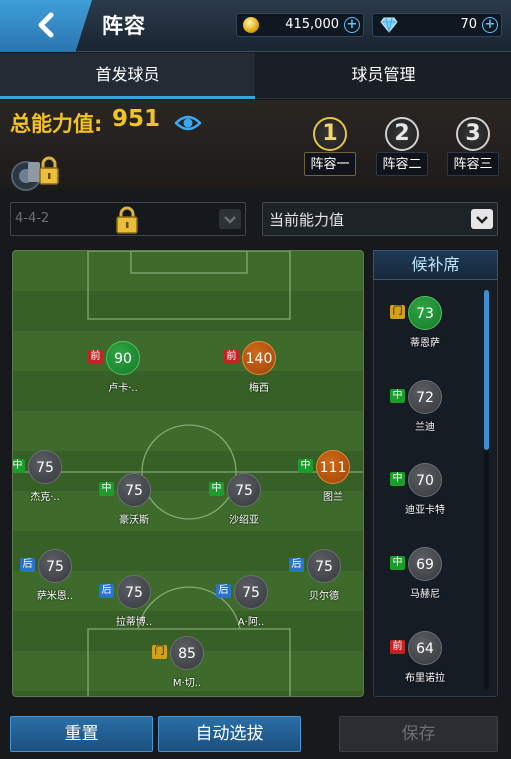 Image resolution: width=511 pixels, height=759 pixels. I want to click on reset-button: 重置, so click(81, 734).